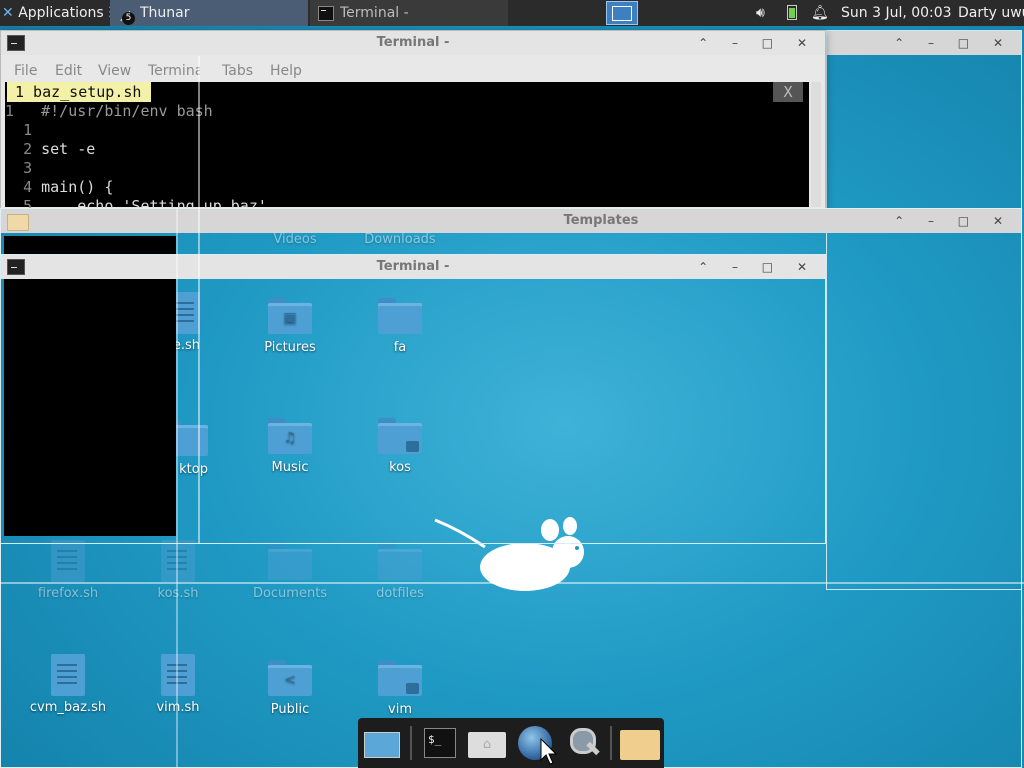  I want to click on show-desktop-icon, so click(382, 743).